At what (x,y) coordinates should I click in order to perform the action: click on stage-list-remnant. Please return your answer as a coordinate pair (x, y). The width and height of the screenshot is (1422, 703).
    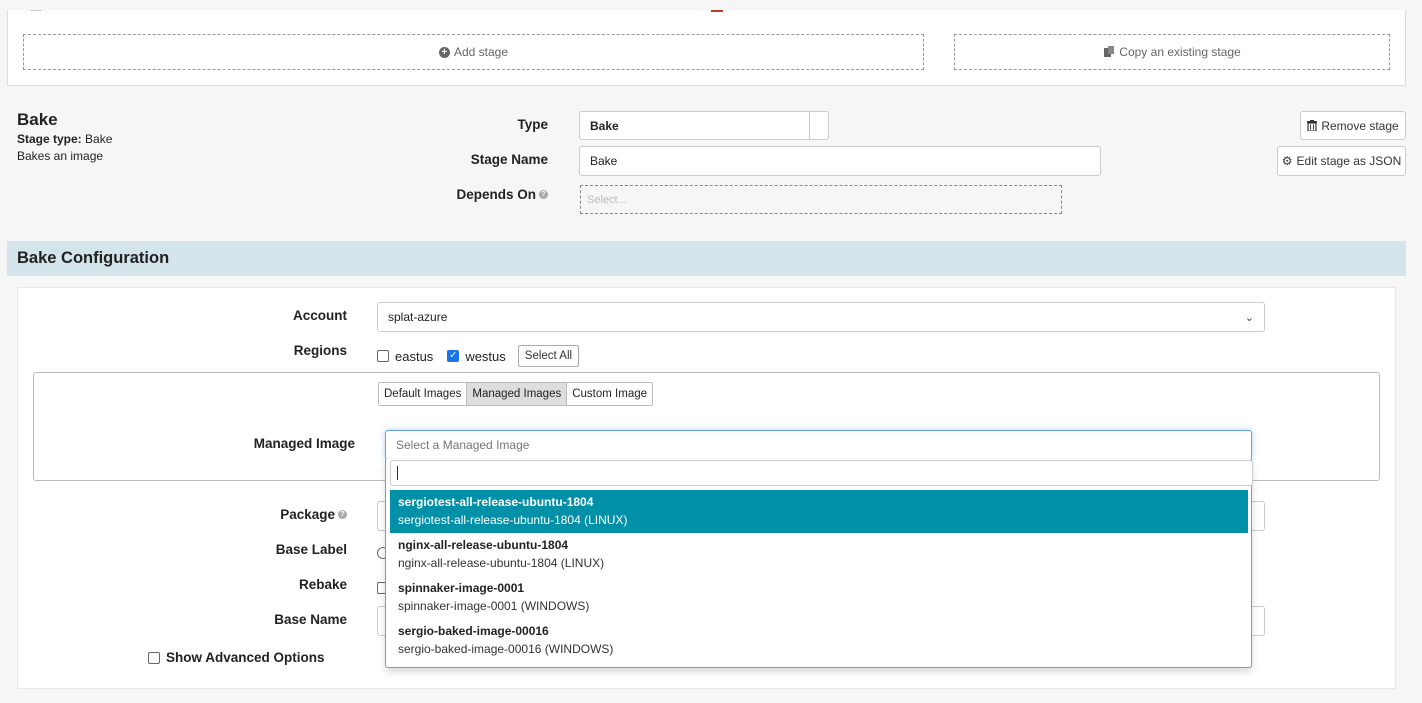
    Looking at the image, I should click on (36, 10).